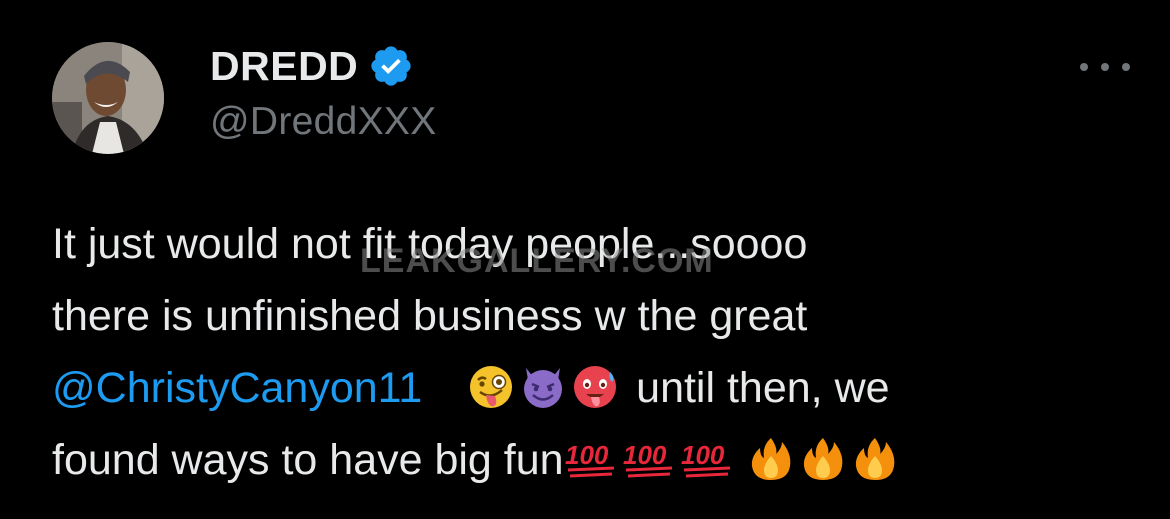  I want to click on mention-link: @ChristyCanyon11, so click(237, 388).